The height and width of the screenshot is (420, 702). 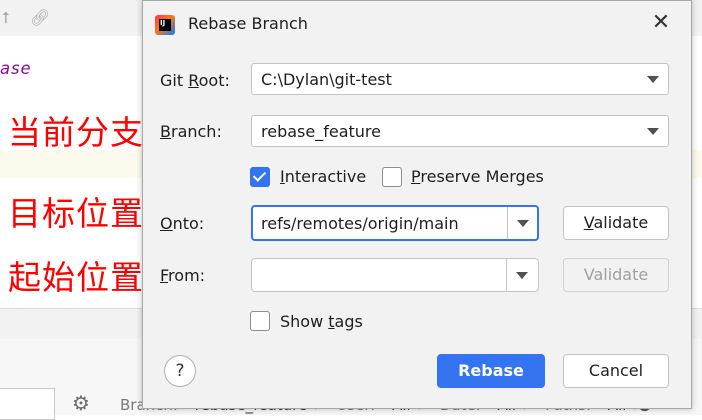 What do you see at coordinates (460, 131) in the screenshot?
I see `branch-dropdown: rebase_feature` at bounding box center [460, 131].